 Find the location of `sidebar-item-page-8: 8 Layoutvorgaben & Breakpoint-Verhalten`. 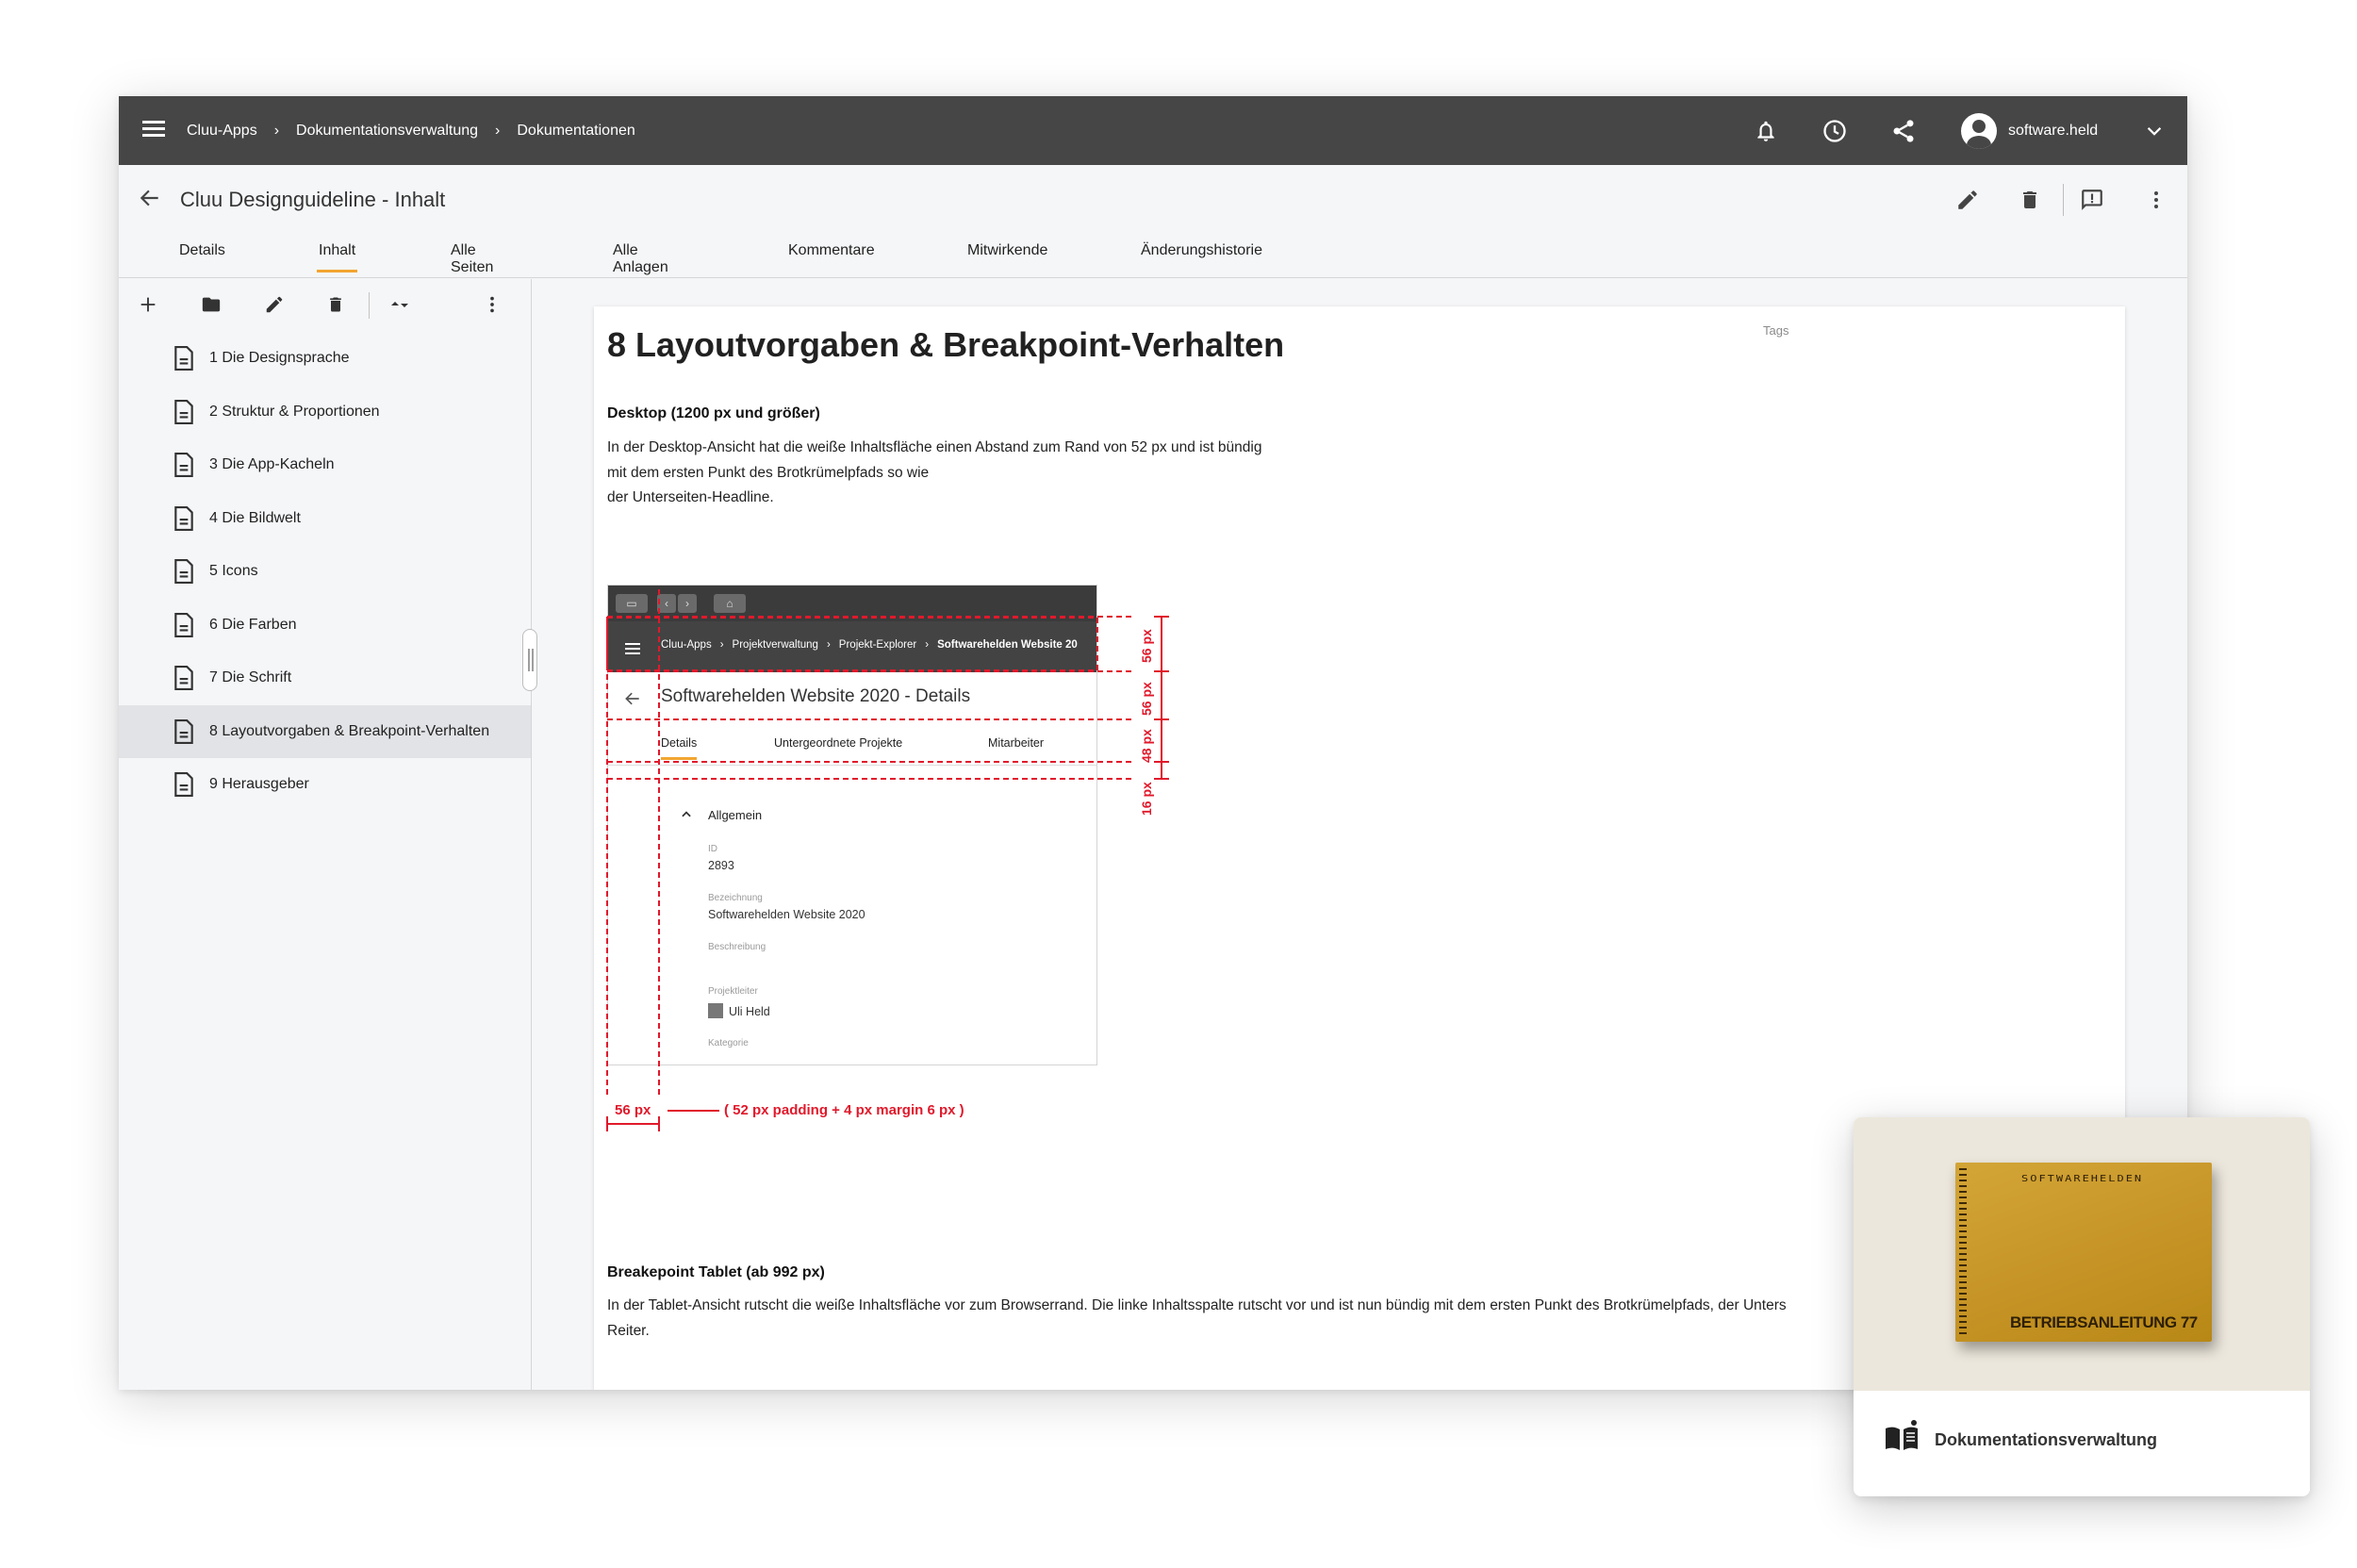

sidebar-item-page-8: 8 Layoutvorgaben & Breakpoint-Verhalten is located at coordinates (325, 731).